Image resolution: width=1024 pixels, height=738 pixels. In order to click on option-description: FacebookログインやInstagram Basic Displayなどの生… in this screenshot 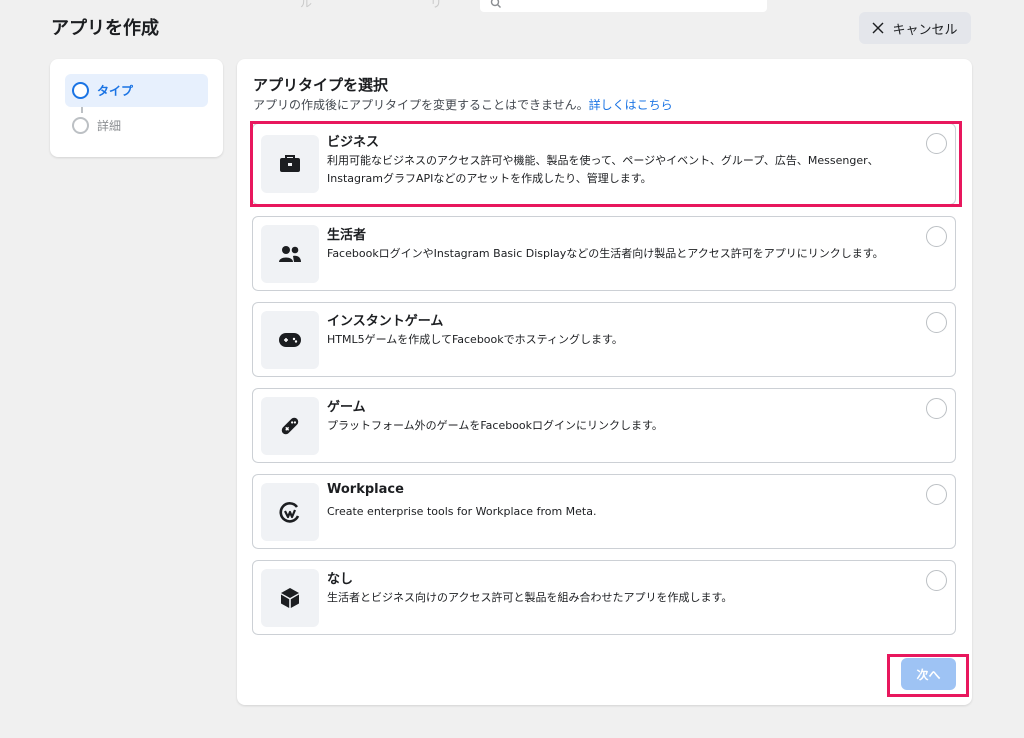, I will do `click(605, 253)`.